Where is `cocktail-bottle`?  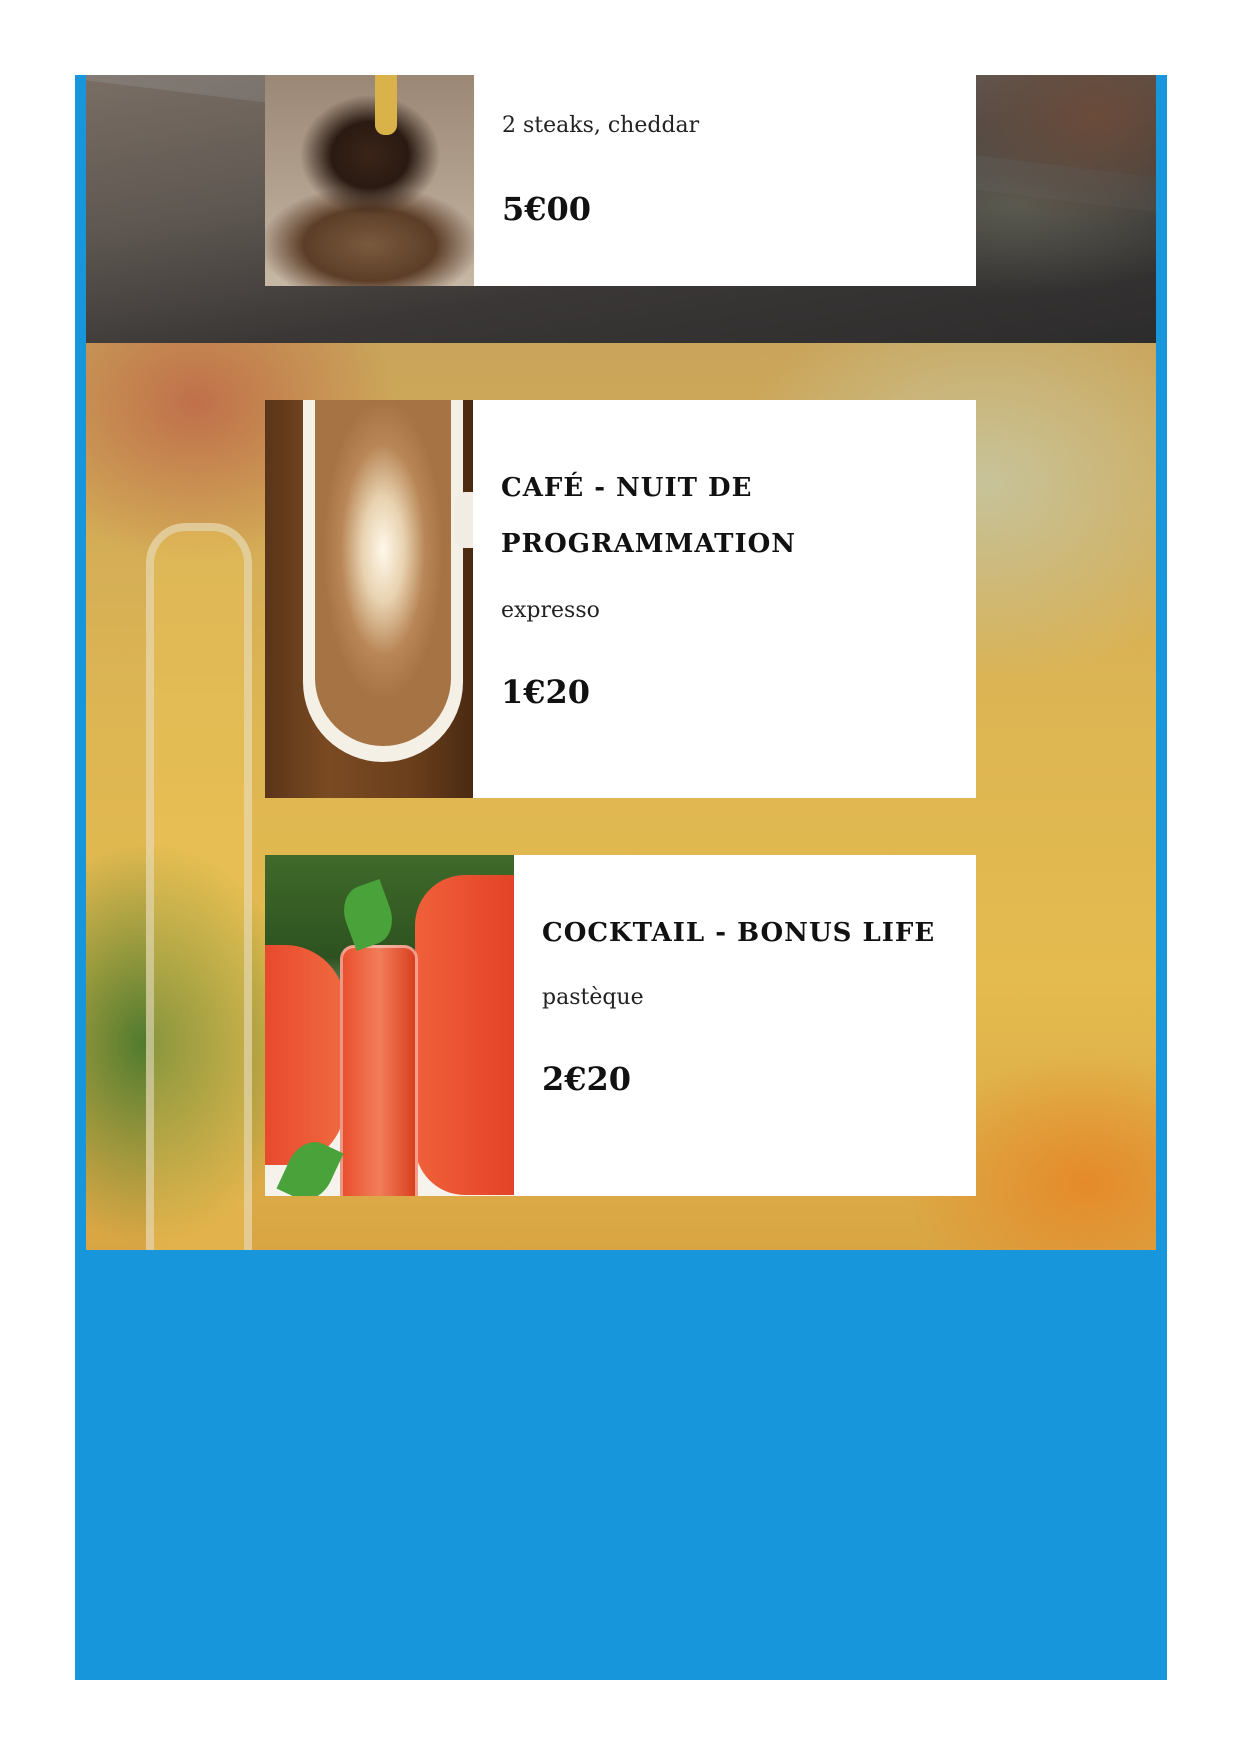 cocktail-bottle is located at coordinates (379, 1070).